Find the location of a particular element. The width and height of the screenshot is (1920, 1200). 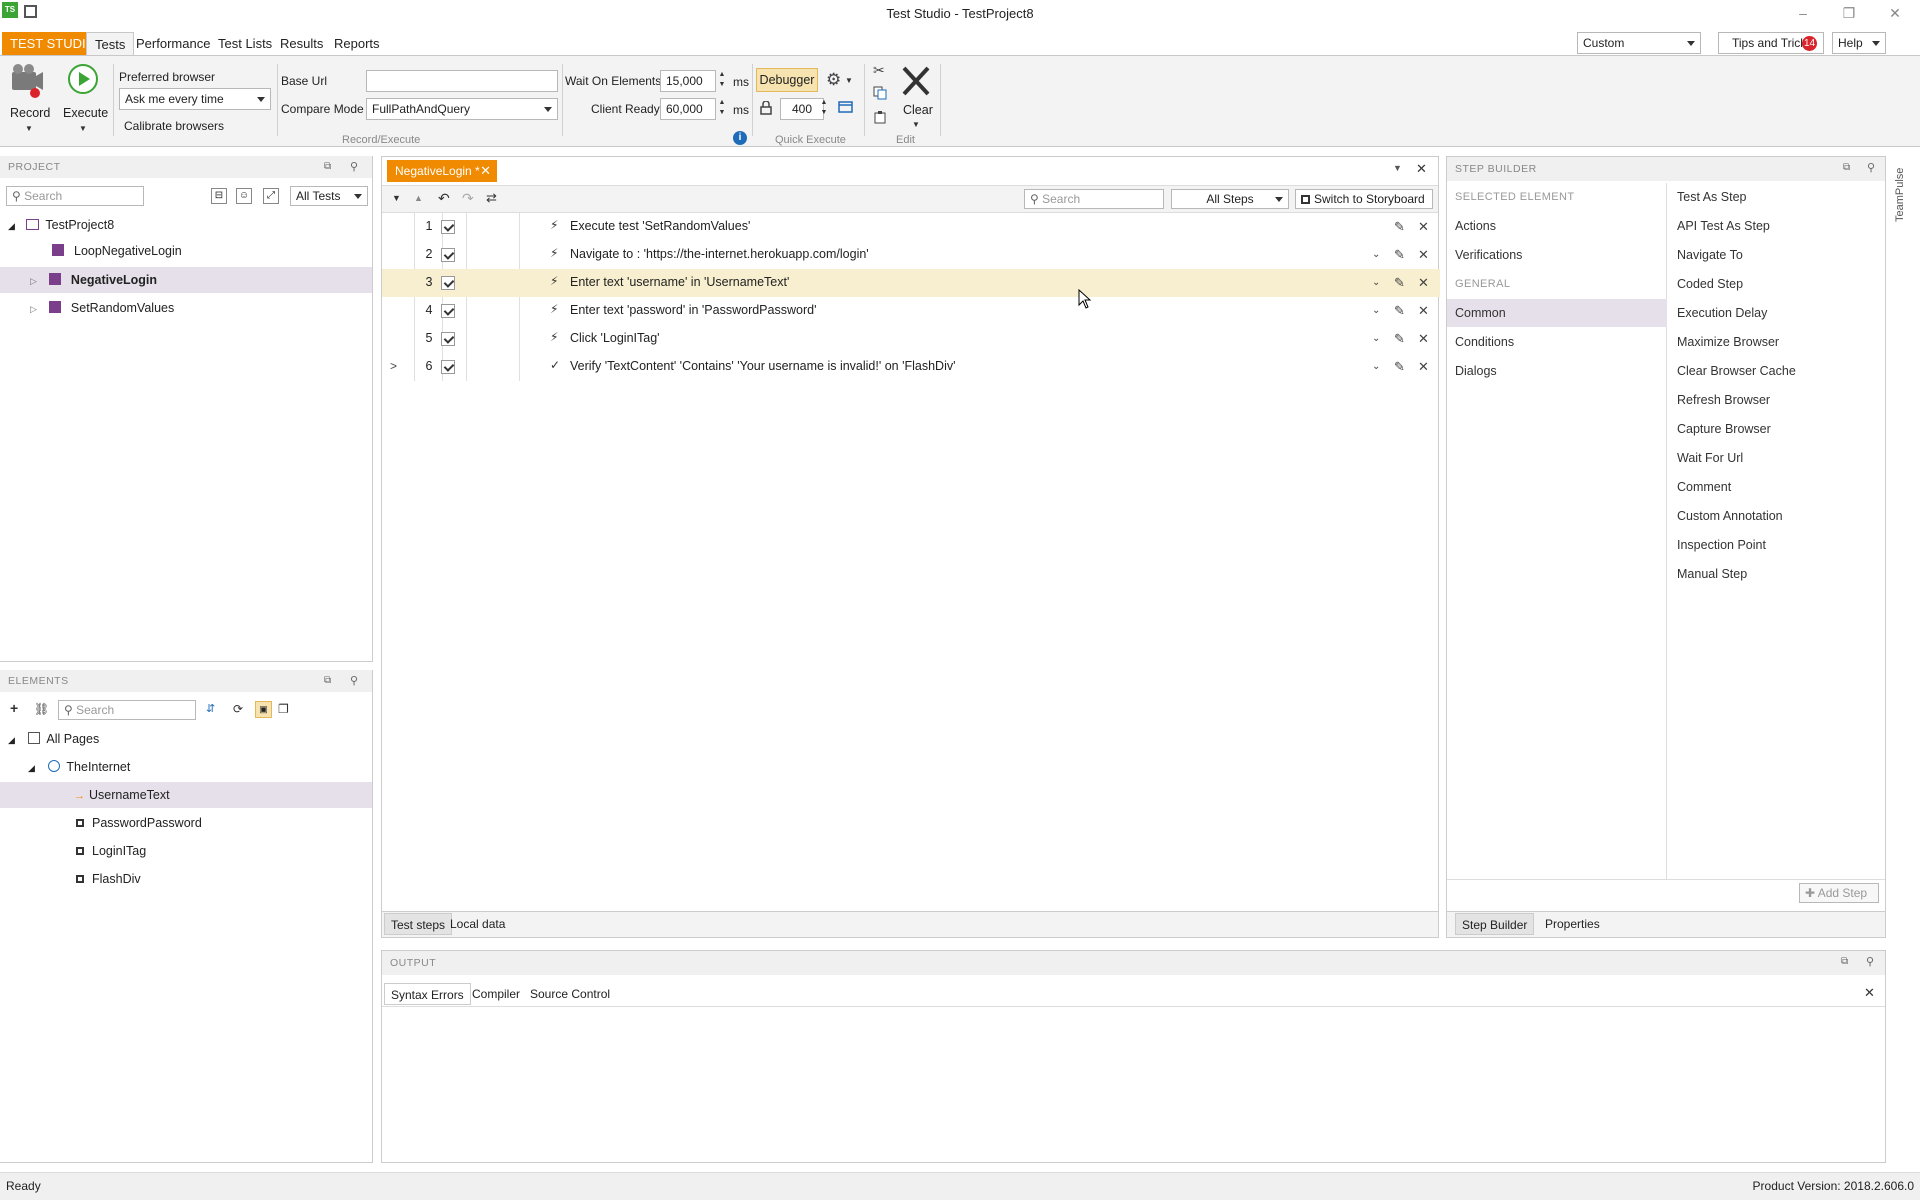

compare-mode-select: FullPathAndQuery is located at coordinates (462, 109).